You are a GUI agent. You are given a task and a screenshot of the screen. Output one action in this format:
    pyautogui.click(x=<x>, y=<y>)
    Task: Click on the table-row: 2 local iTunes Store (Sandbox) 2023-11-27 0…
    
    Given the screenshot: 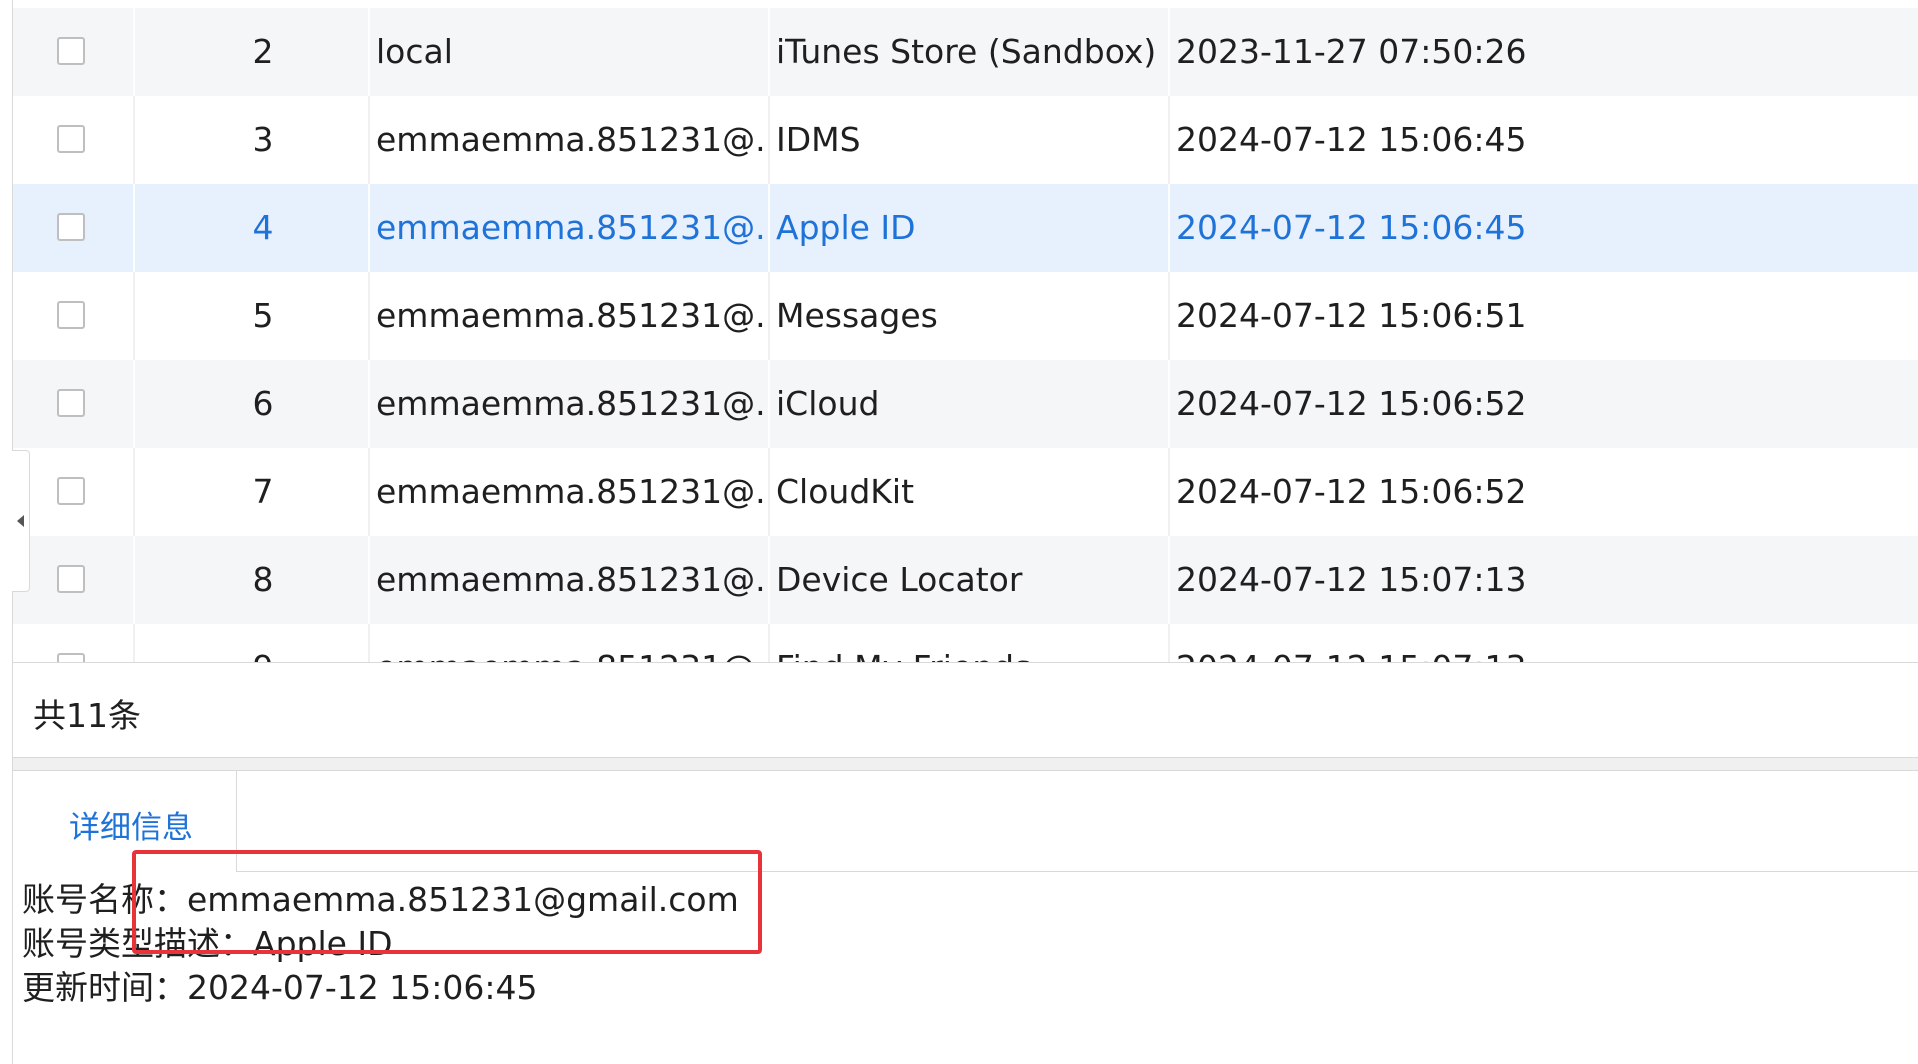 What is the action you would take?
    pyautogui.click(x=965, y=52)
    